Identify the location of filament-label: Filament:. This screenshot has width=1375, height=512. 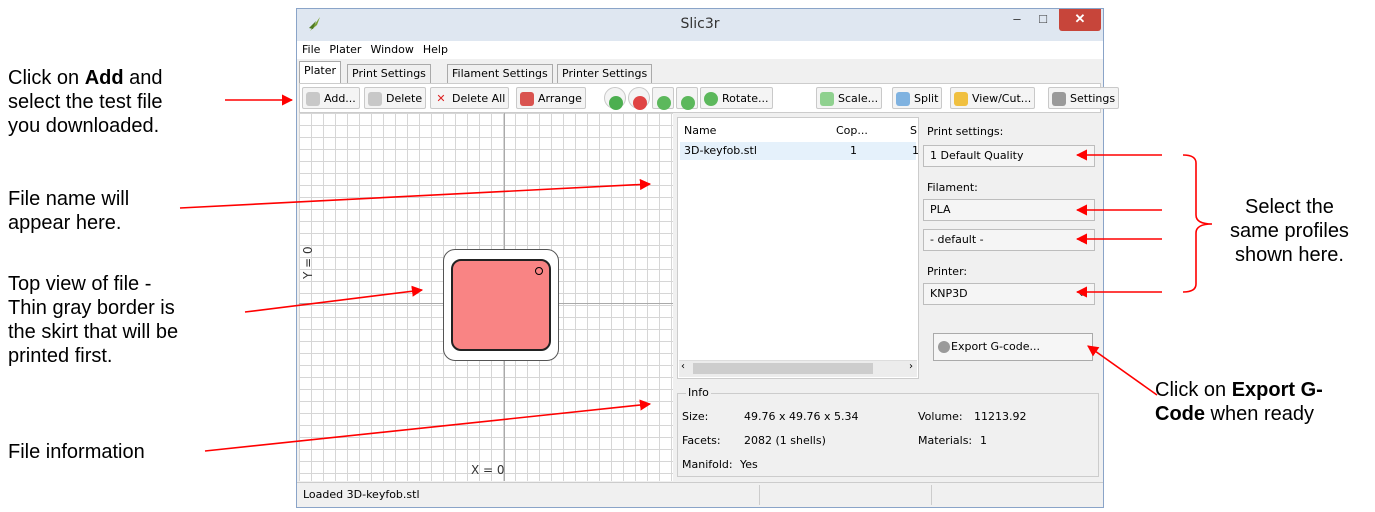
(952, 187).